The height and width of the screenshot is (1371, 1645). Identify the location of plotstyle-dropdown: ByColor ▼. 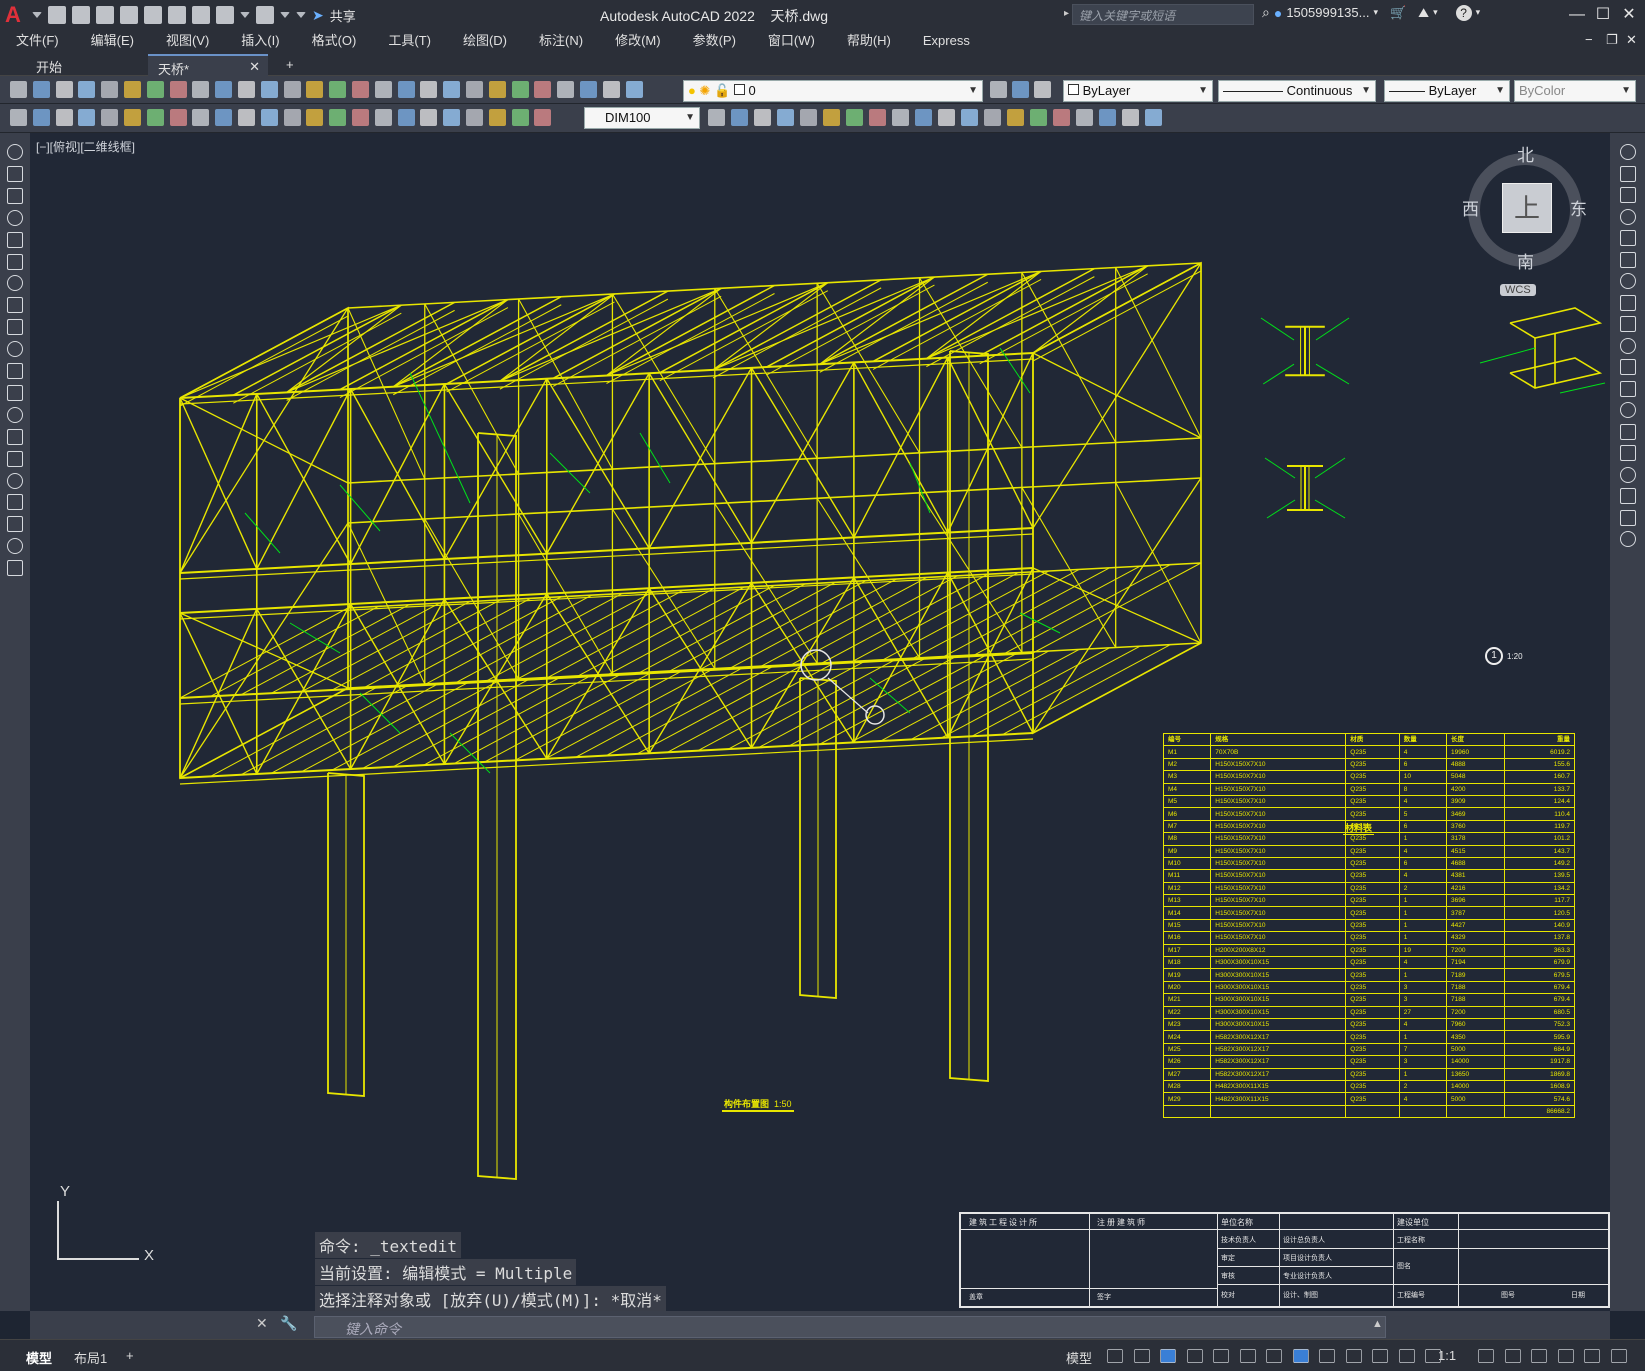
(1575, 91).